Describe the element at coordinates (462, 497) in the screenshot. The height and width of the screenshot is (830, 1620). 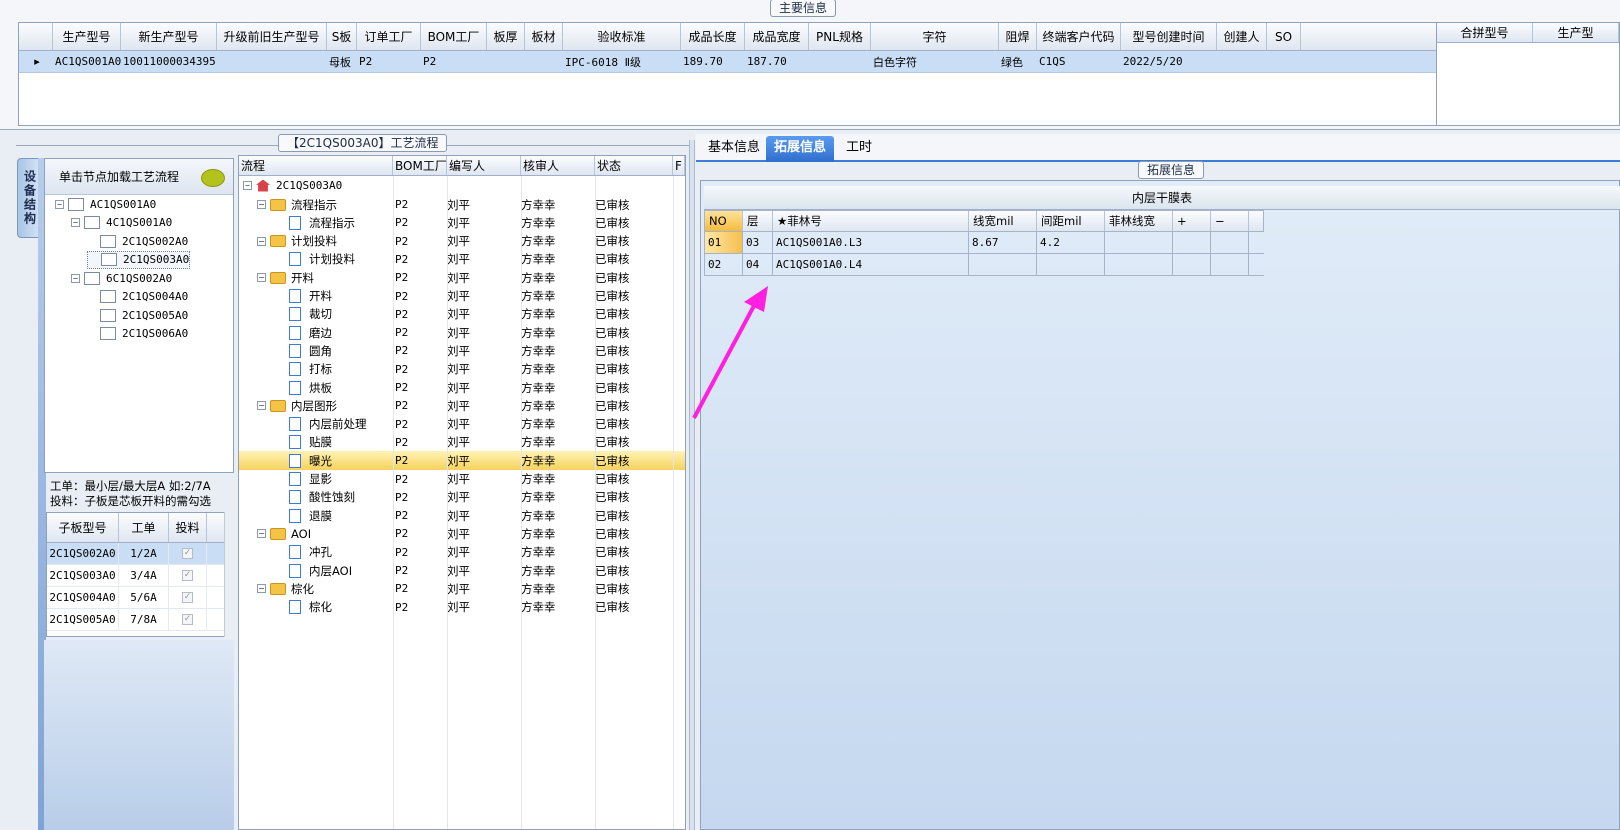
I see `flow-row: 酸性蚀刻 P2 刘平 方幸幸 已审核` at that location.